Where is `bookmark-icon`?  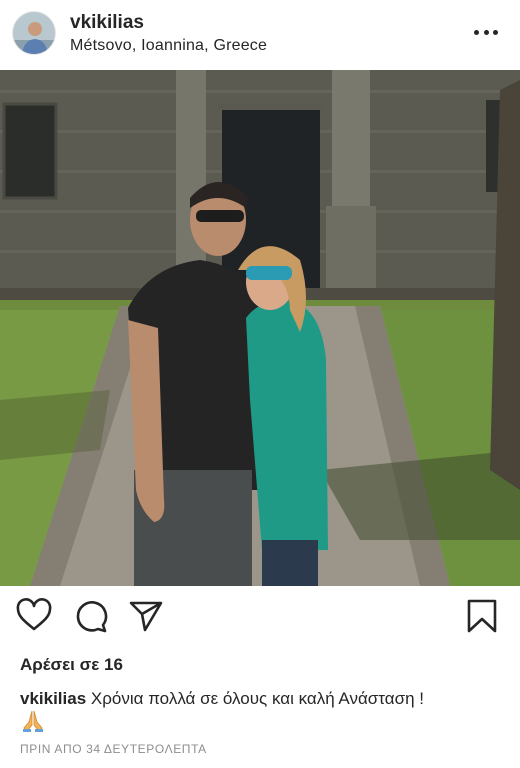
bookmark-icon is located at coordinates (482, 616).